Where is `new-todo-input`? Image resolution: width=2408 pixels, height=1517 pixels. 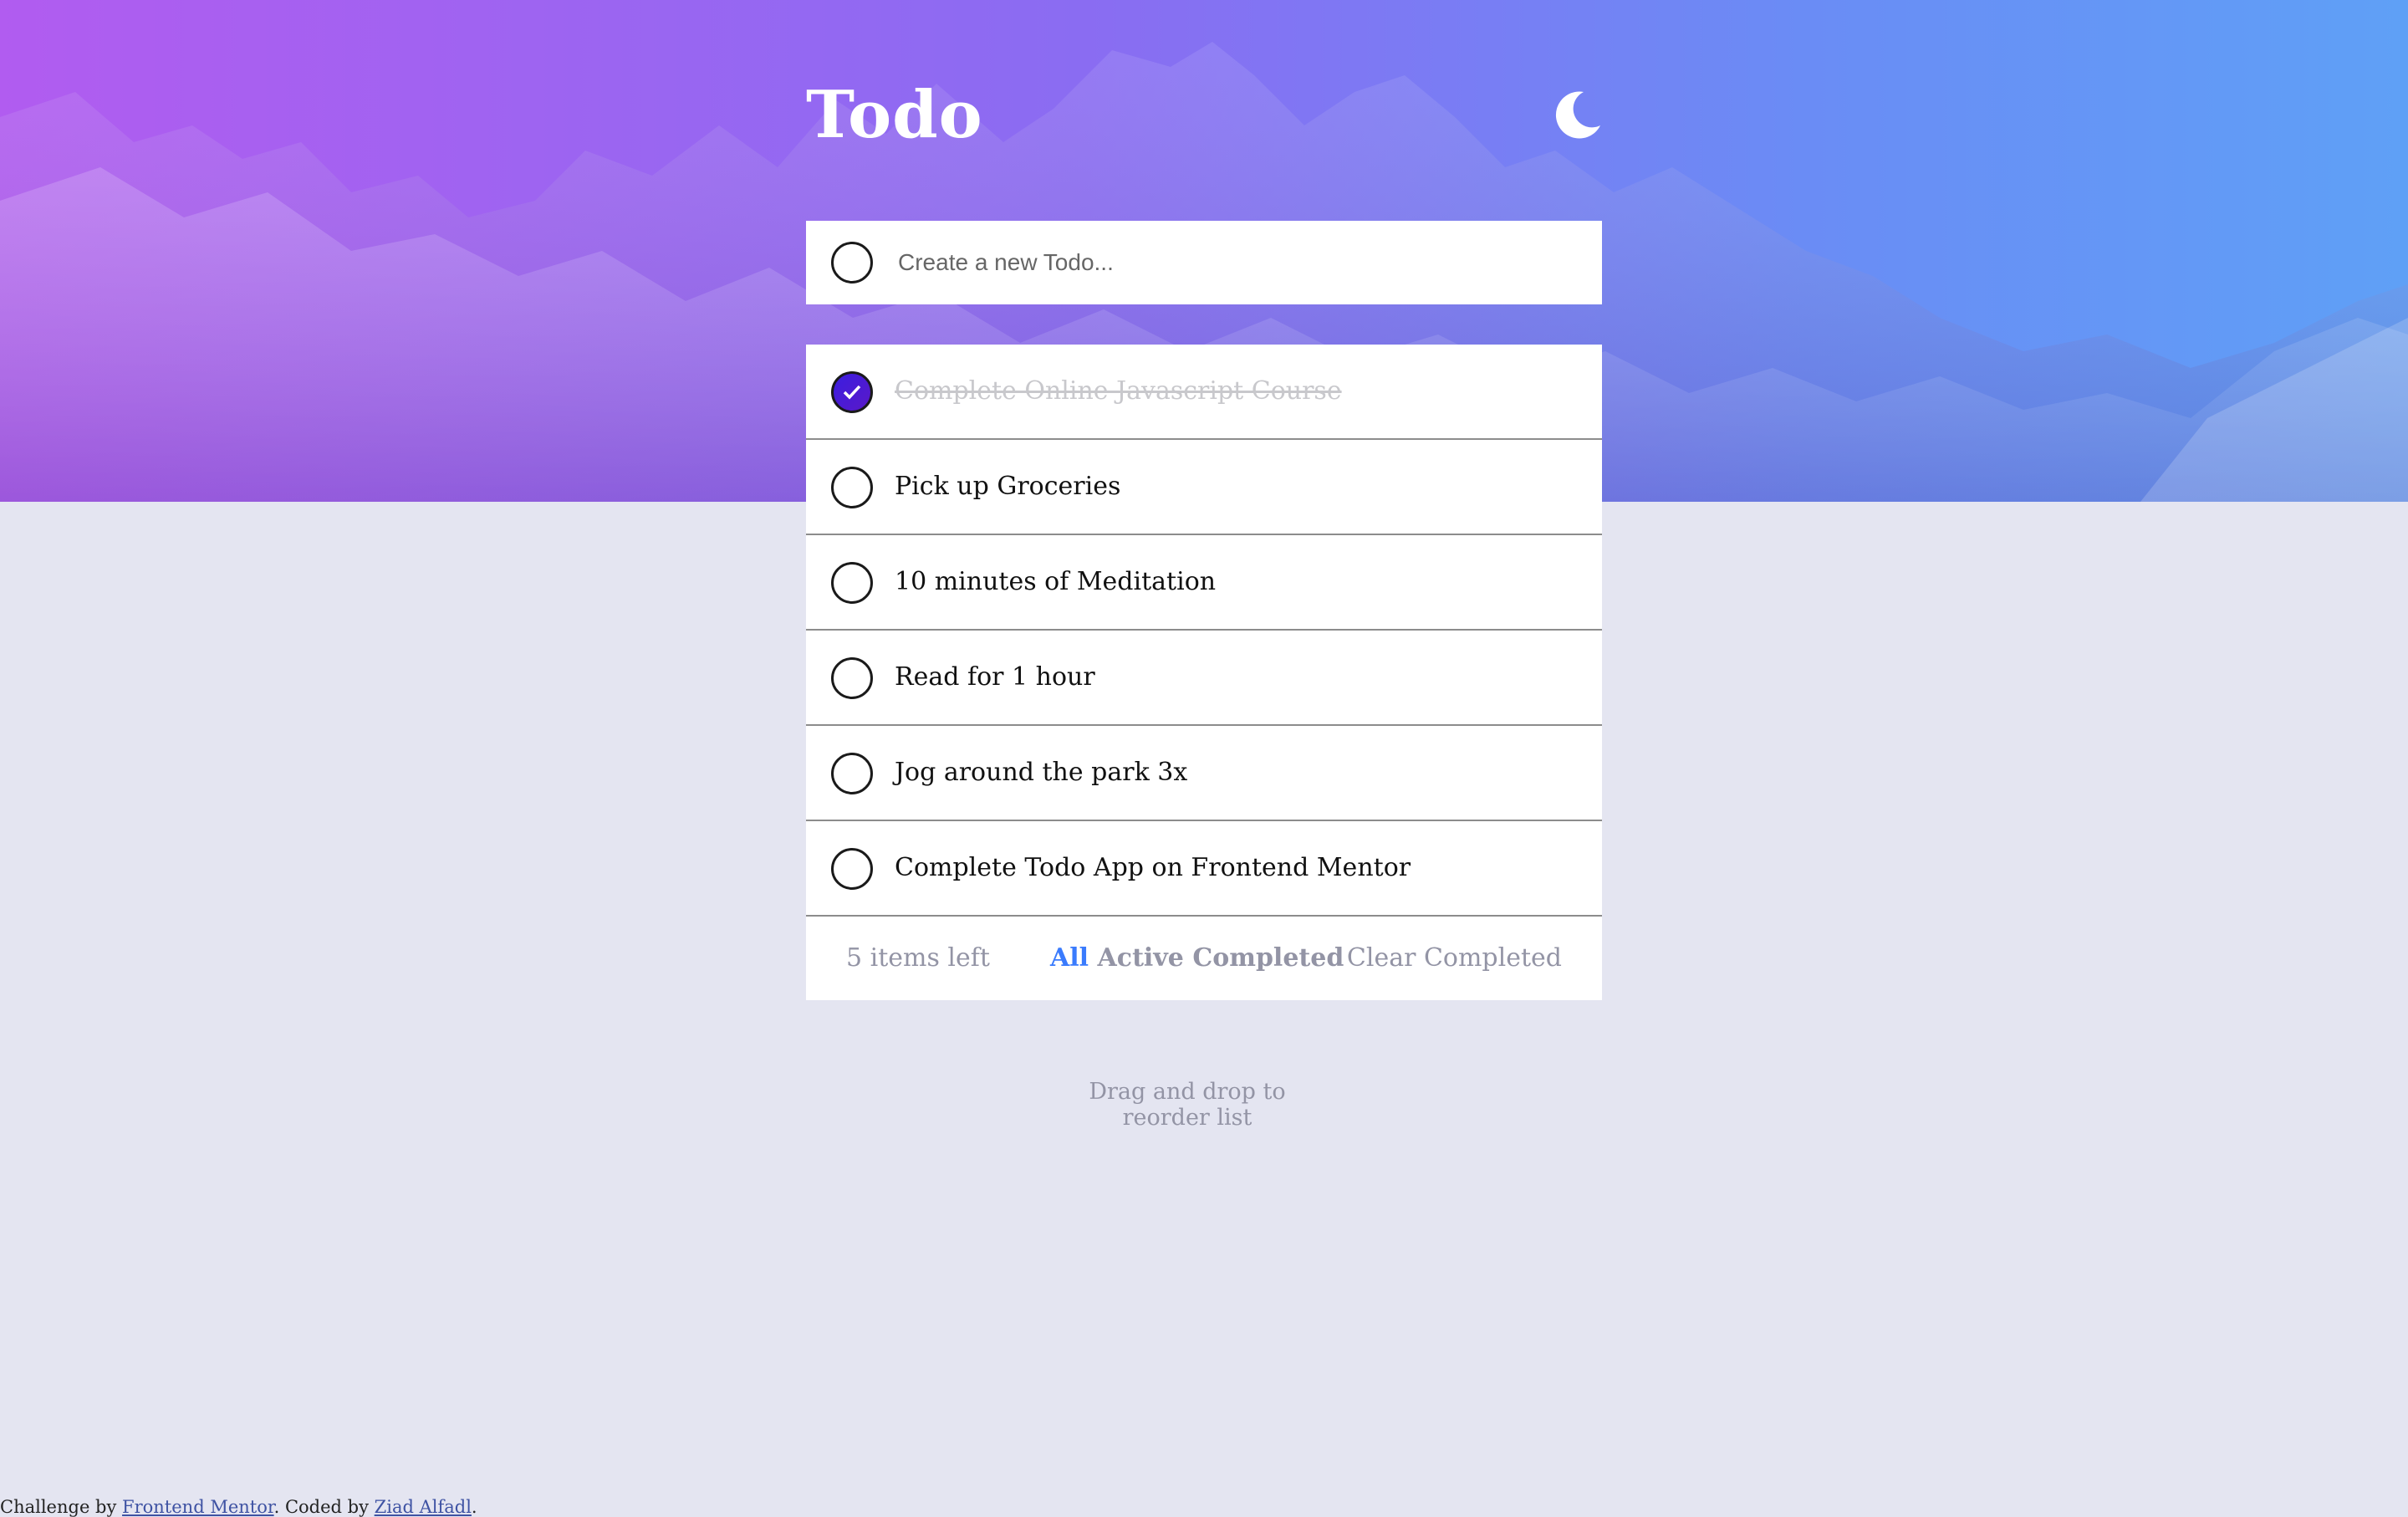 new-todo-input is located at coordinates (1232, 263).